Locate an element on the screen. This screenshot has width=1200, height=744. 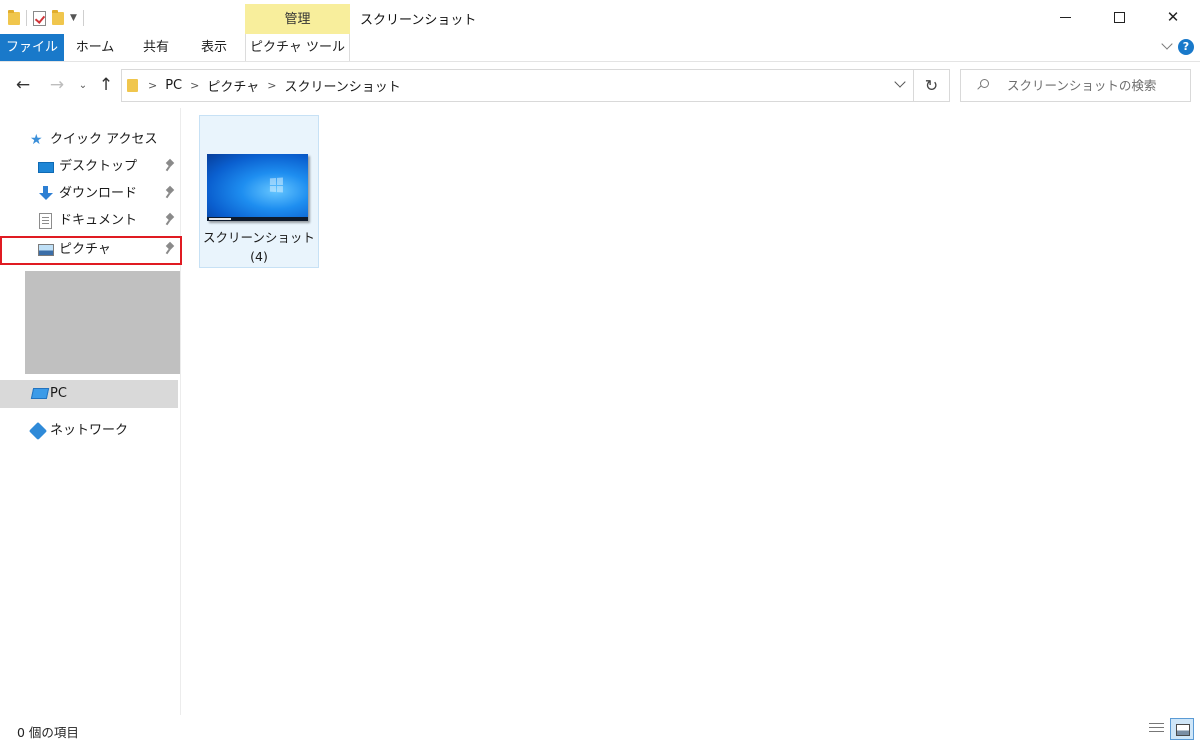
sidebar-item-quick-access: ★ クイック アクセス is located at coordinates (90, 140).